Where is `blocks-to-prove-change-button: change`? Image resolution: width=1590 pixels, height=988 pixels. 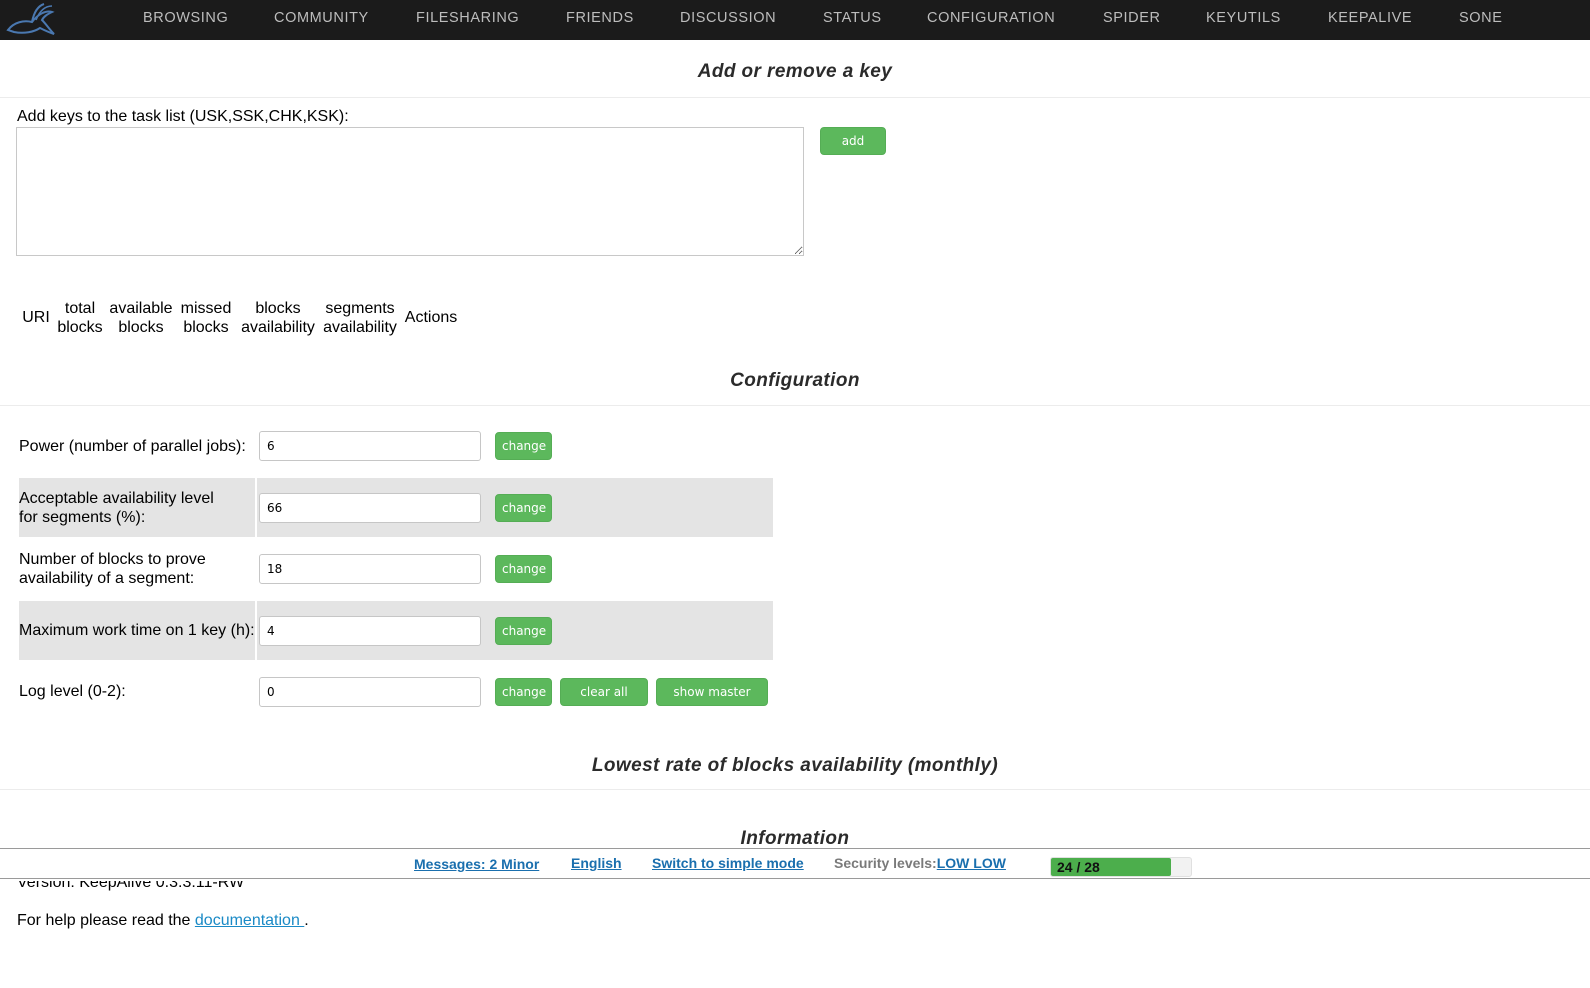
blocks-to-prove-change-button: change is located at coordinates (523, 569).